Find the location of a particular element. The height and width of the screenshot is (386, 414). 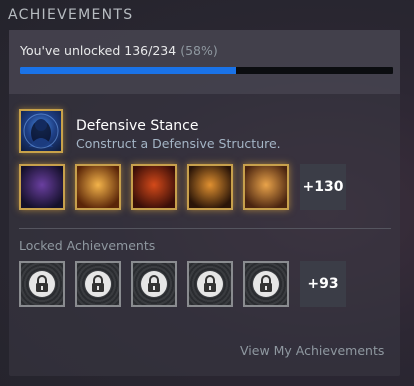

demon-achievement-icon is located at coordinates (154, 187).